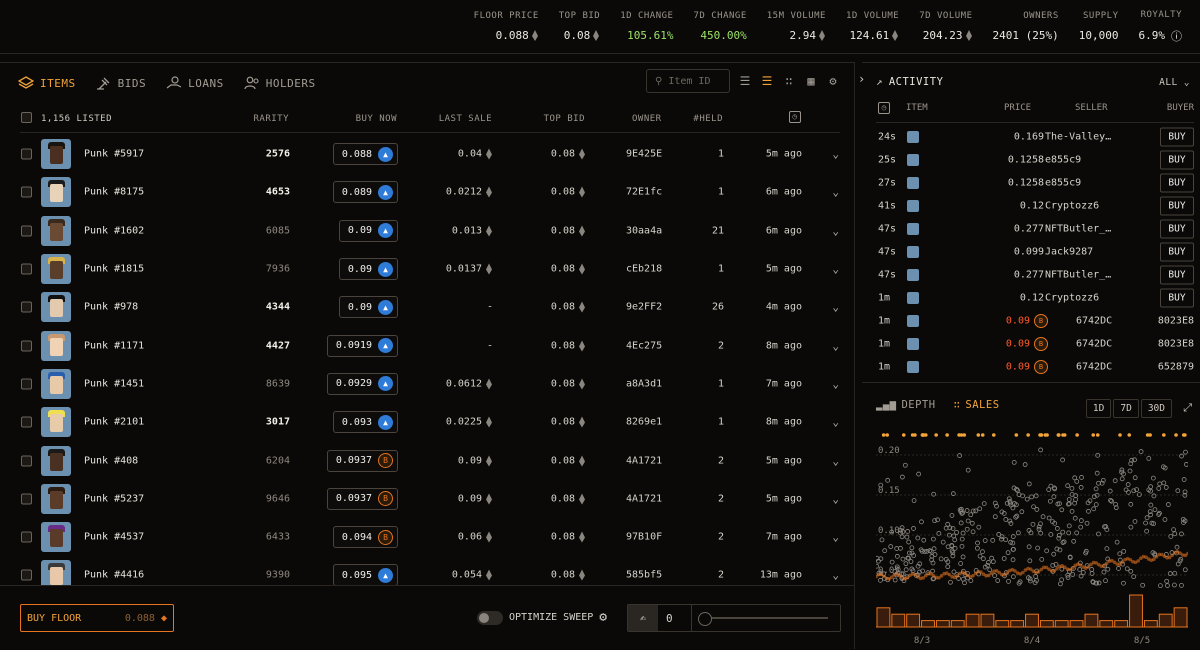 The width and height of the screenshot is (1200, 650). Describe the element at coordinates (271, 119) in the screenshot. I see `col-rarity: RARITY` at that location.